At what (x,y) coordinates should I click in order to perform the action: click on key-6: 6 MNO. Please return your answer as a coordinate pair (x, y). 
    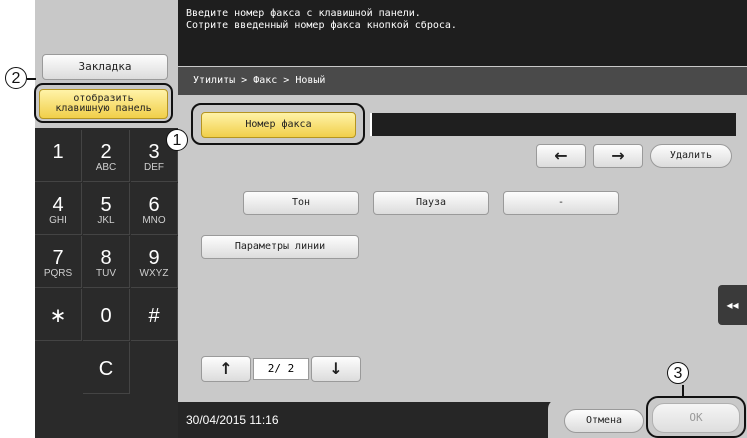
    Looking at the image, I should click on (154, 209).